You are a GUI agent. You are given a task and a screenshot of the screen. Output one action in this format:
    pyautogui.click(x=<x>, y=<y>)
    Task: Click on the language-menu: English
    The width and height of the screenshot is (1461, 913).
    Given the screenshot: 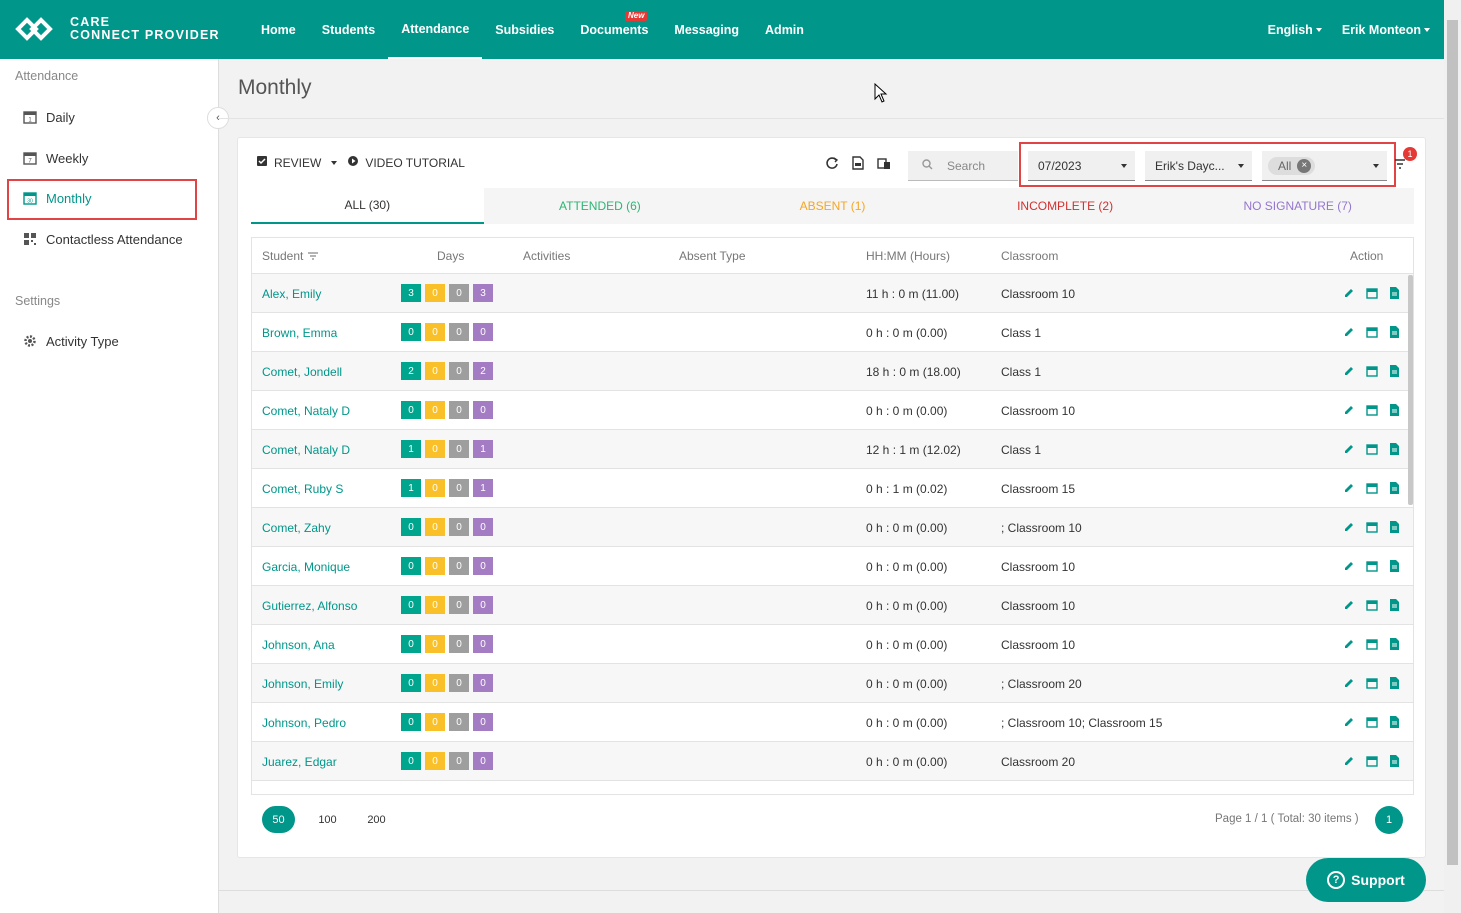 What is the action you would take?
    pyautogui.click(x=1295, y=30)
    